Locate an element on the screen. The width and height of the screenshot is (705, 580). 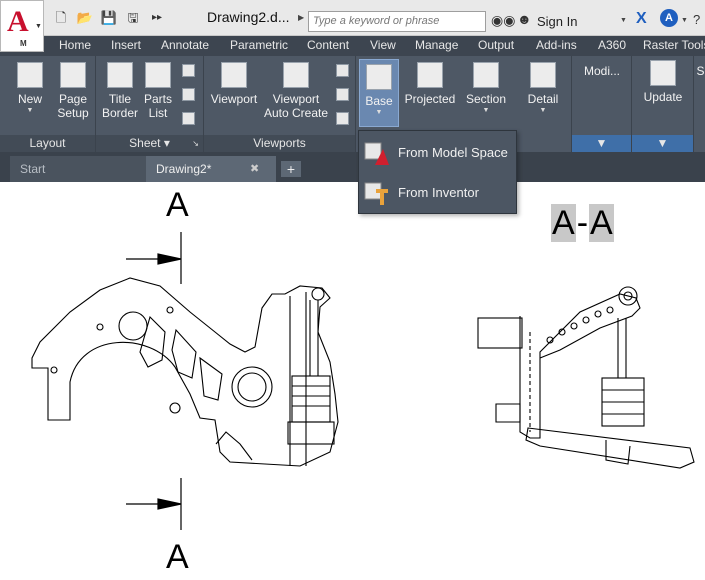
detail-view-button: Detail ▼ is located at coordinates (543, 88).